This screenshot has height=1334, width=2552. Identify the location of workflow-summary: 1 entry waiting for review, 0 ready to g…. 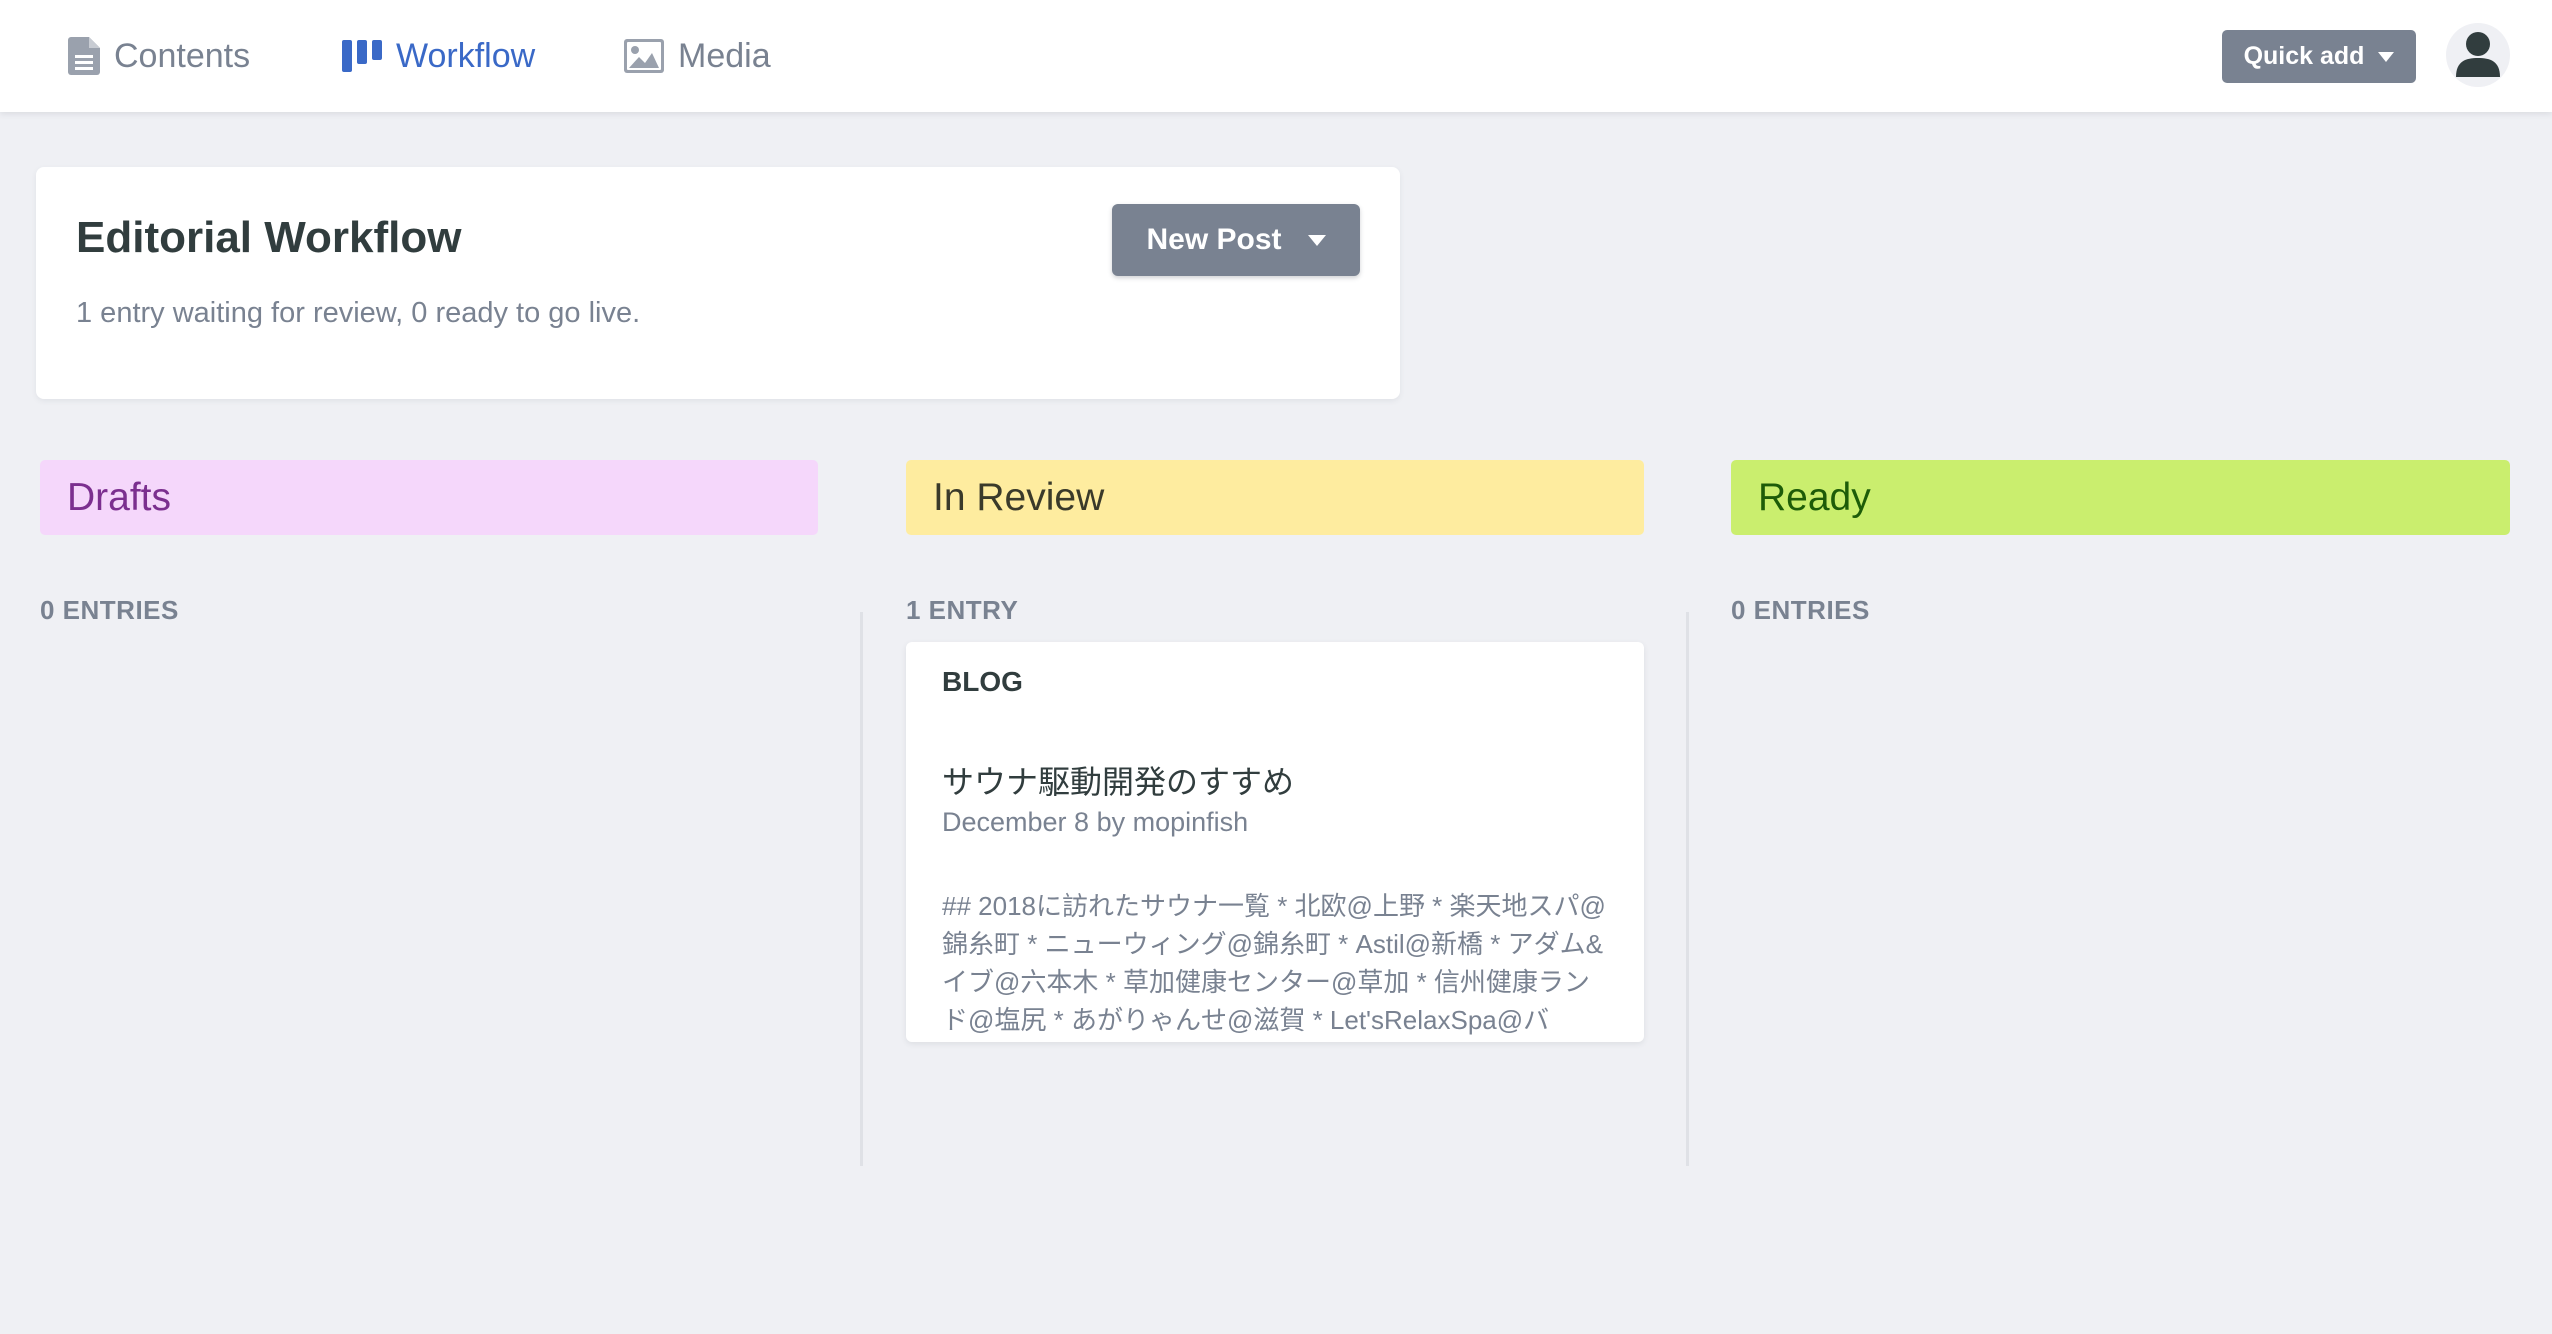
(358, 313).